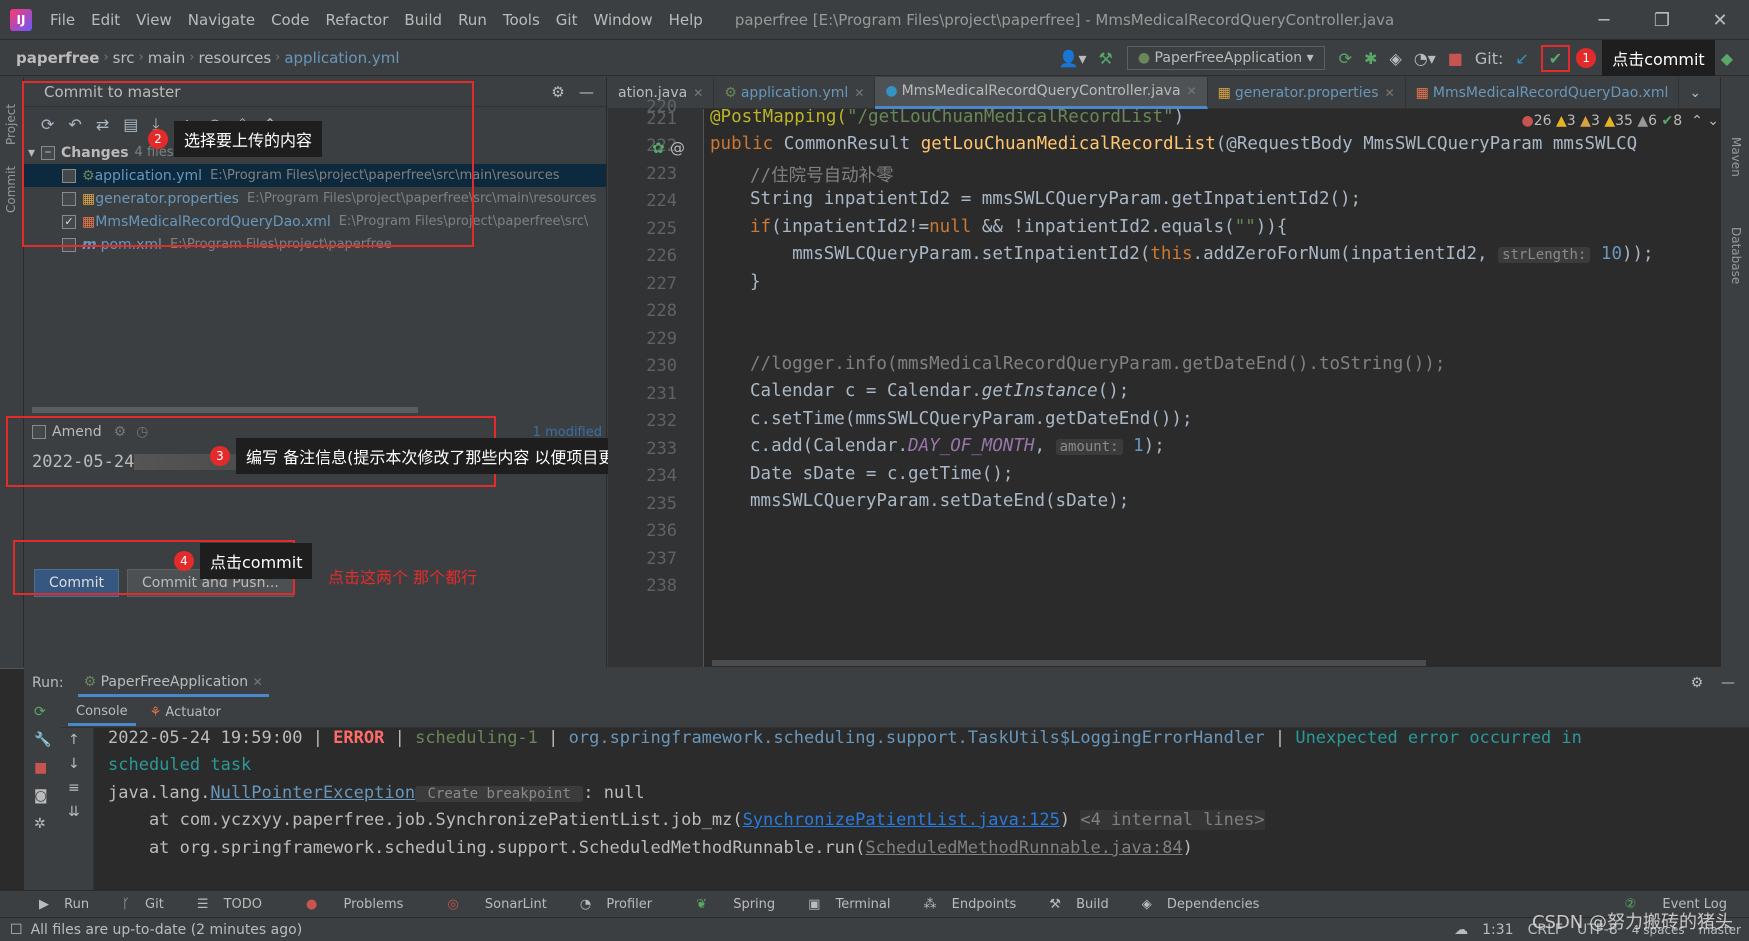 The width and height of the screenshot is (1749, 941). I want to click on line-number: 232, so click(661, 421).